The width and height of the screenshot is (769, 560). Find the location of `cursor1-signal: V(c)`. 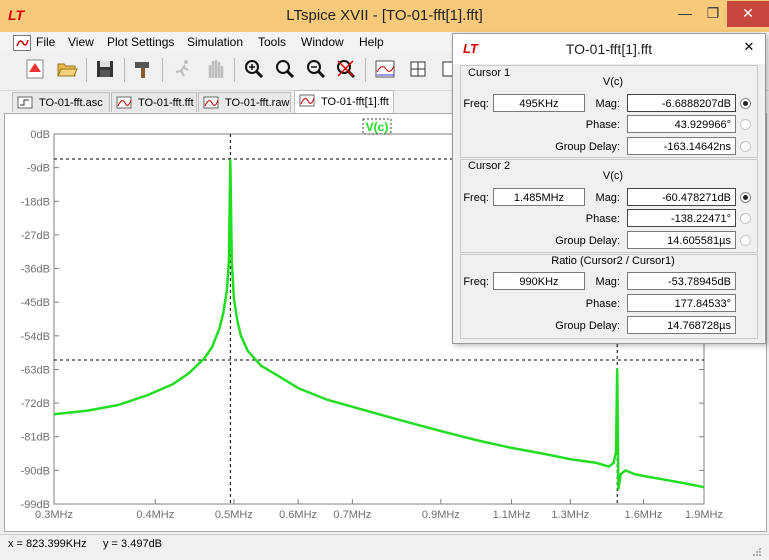

cursor1-signal: V(c) is located at coordinates (613, 82).